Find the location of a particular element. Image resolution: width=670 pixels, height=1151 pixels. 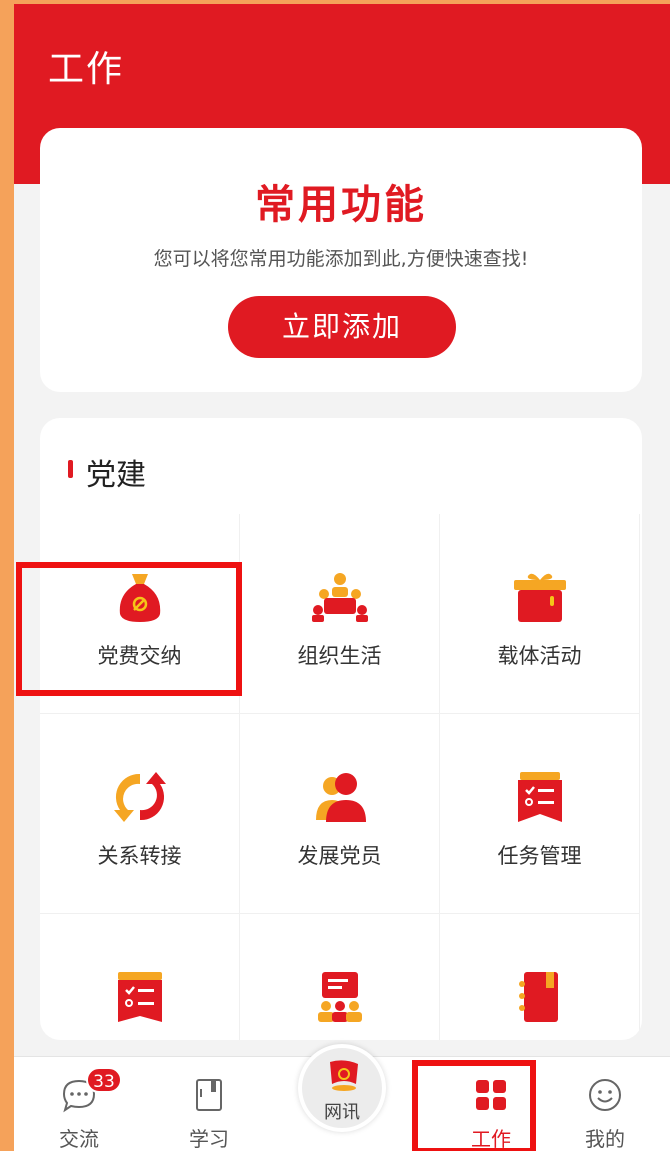

grid-item-relation-transfer: 关系转接 is located at coordinates (140, 814).